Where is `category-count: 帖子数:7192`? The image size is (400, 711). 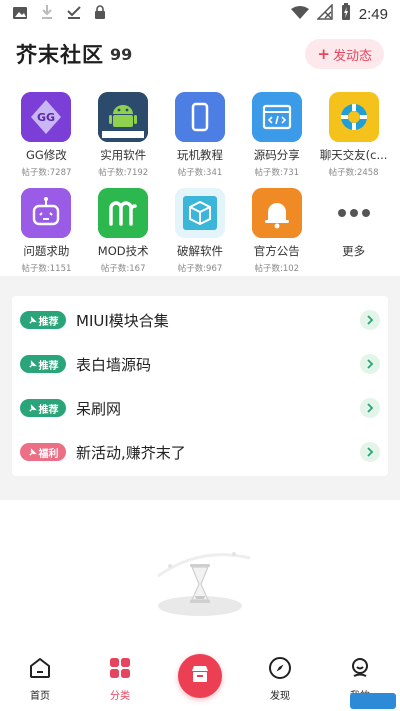 category-count: 帖子数:7192 is located at coordinates (123, 173).